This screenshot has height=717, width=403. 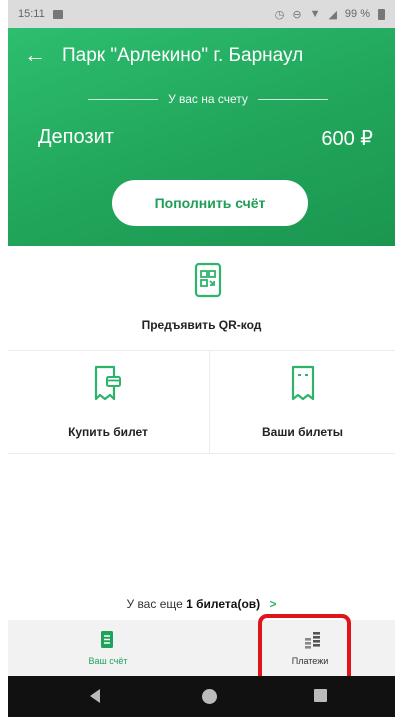 I want to click on remaining-tickets-link: У вас еще 1 билета(ов) >, so click(x=201, y=604).